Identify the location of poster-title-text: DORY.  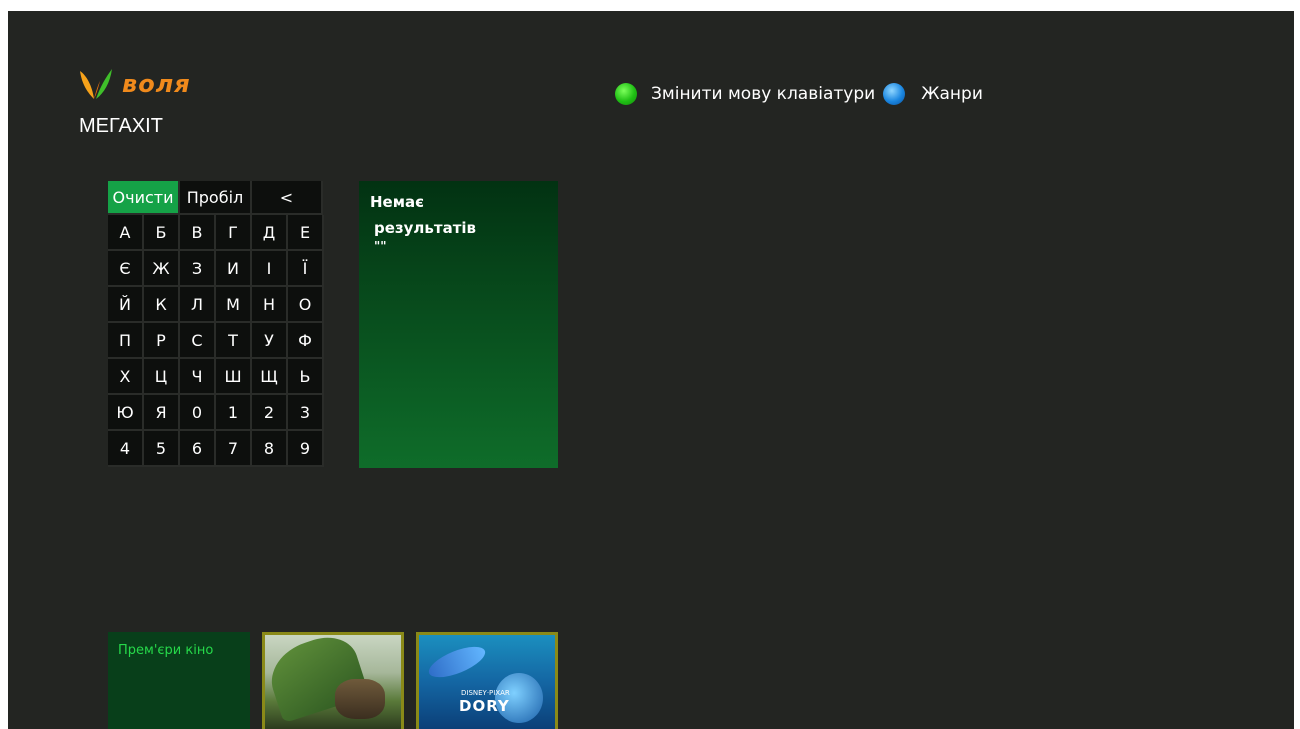
(484, 706).